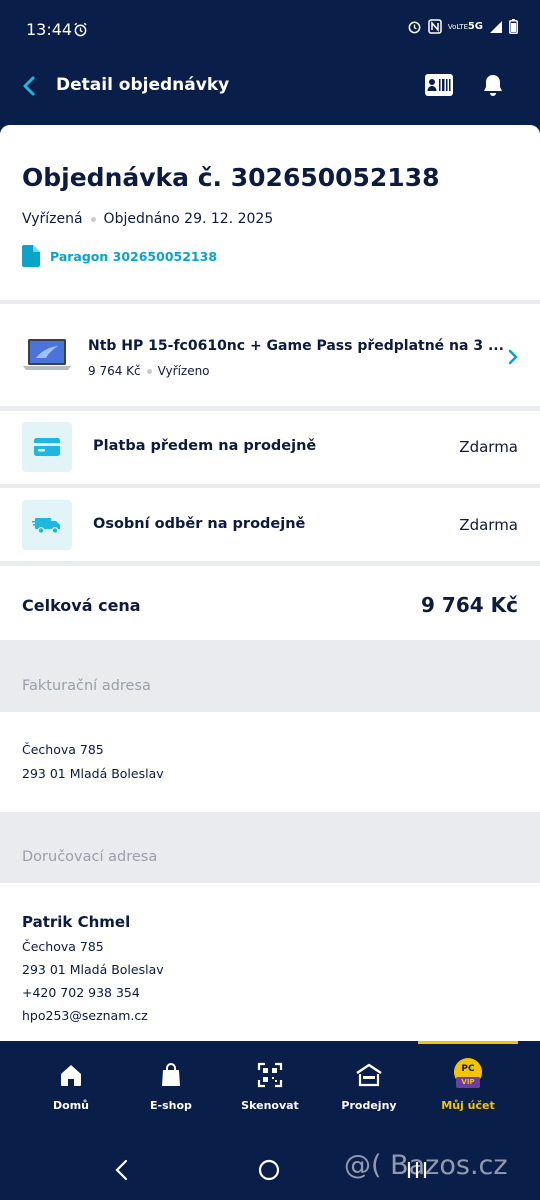 This screenshot has width=540, height=1200. I want to click on product-meta: 9 764 Kč Vyřízeno, so click(149, 371).